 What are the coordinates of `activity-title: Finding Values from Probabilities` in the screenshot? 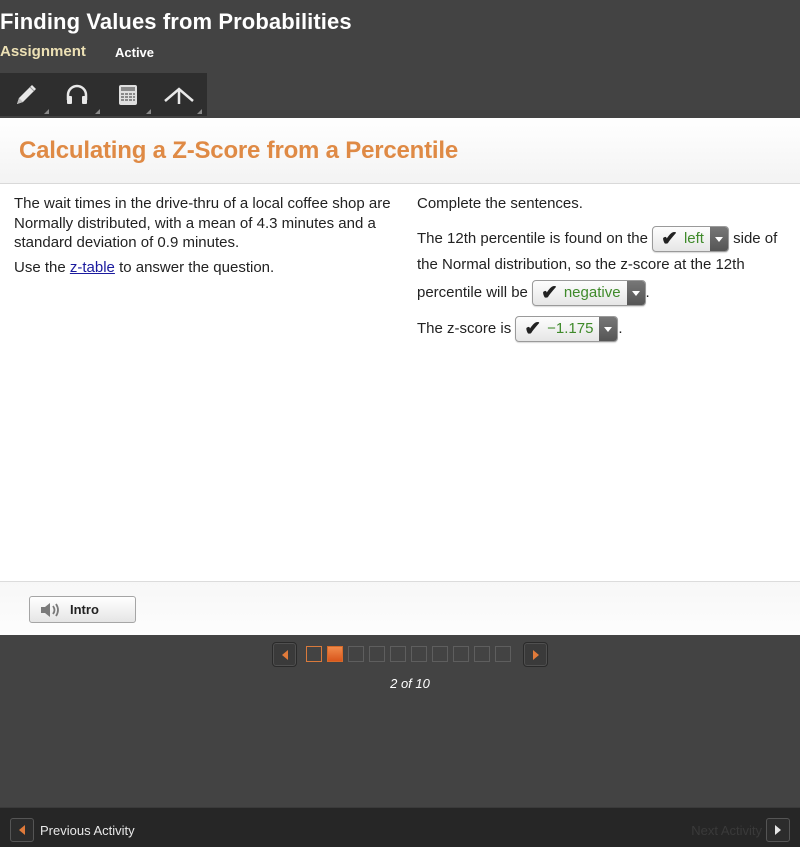 It's located at (176, 21).